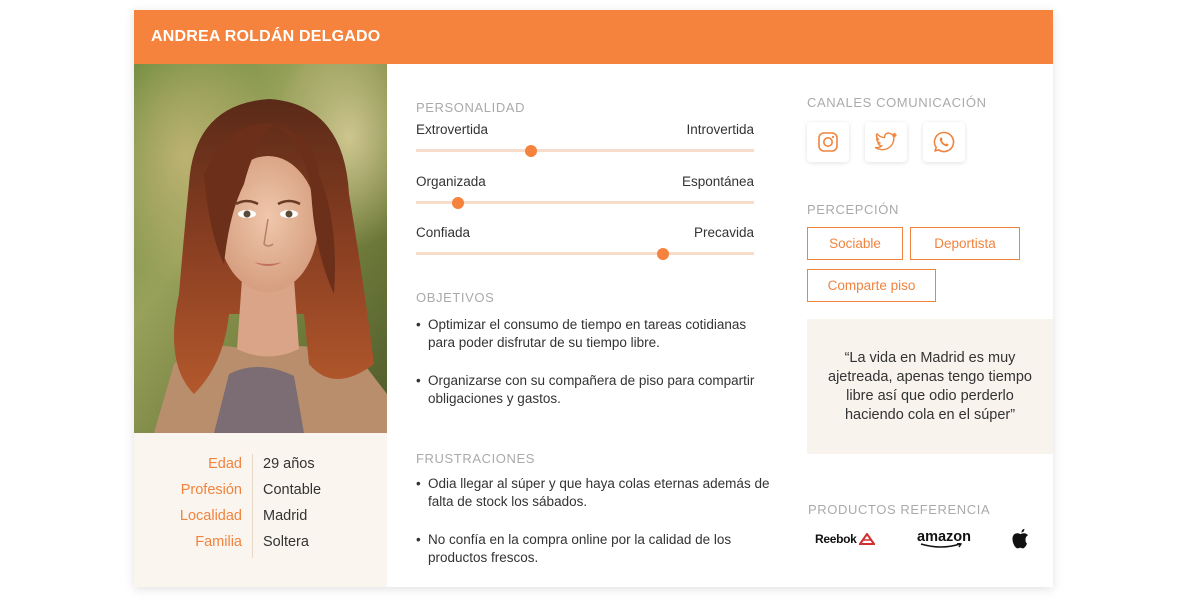 Image resolution: width=1200 pixels, height=605 pixels. I want to click on personality-slider: Extrovertida Introvertida, so click(585, 139).